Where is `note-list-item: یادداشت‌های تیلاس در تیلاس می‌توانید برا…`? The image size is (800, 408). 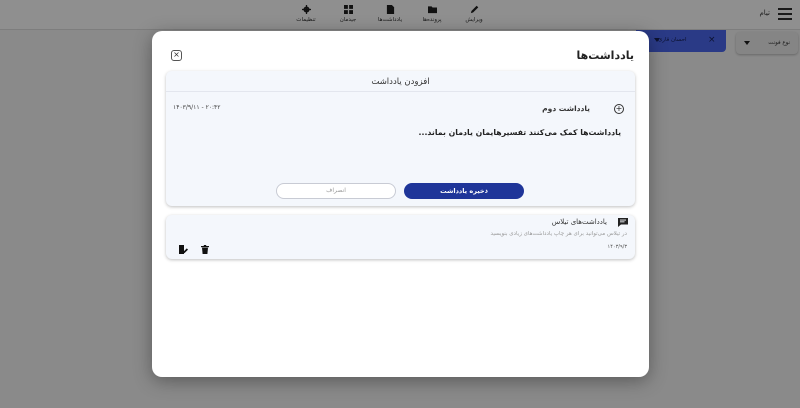 note-list-item: یادداشت‌های تیلاس در تیلاس می‌توانید برا… is located at coordinates (400, 237).